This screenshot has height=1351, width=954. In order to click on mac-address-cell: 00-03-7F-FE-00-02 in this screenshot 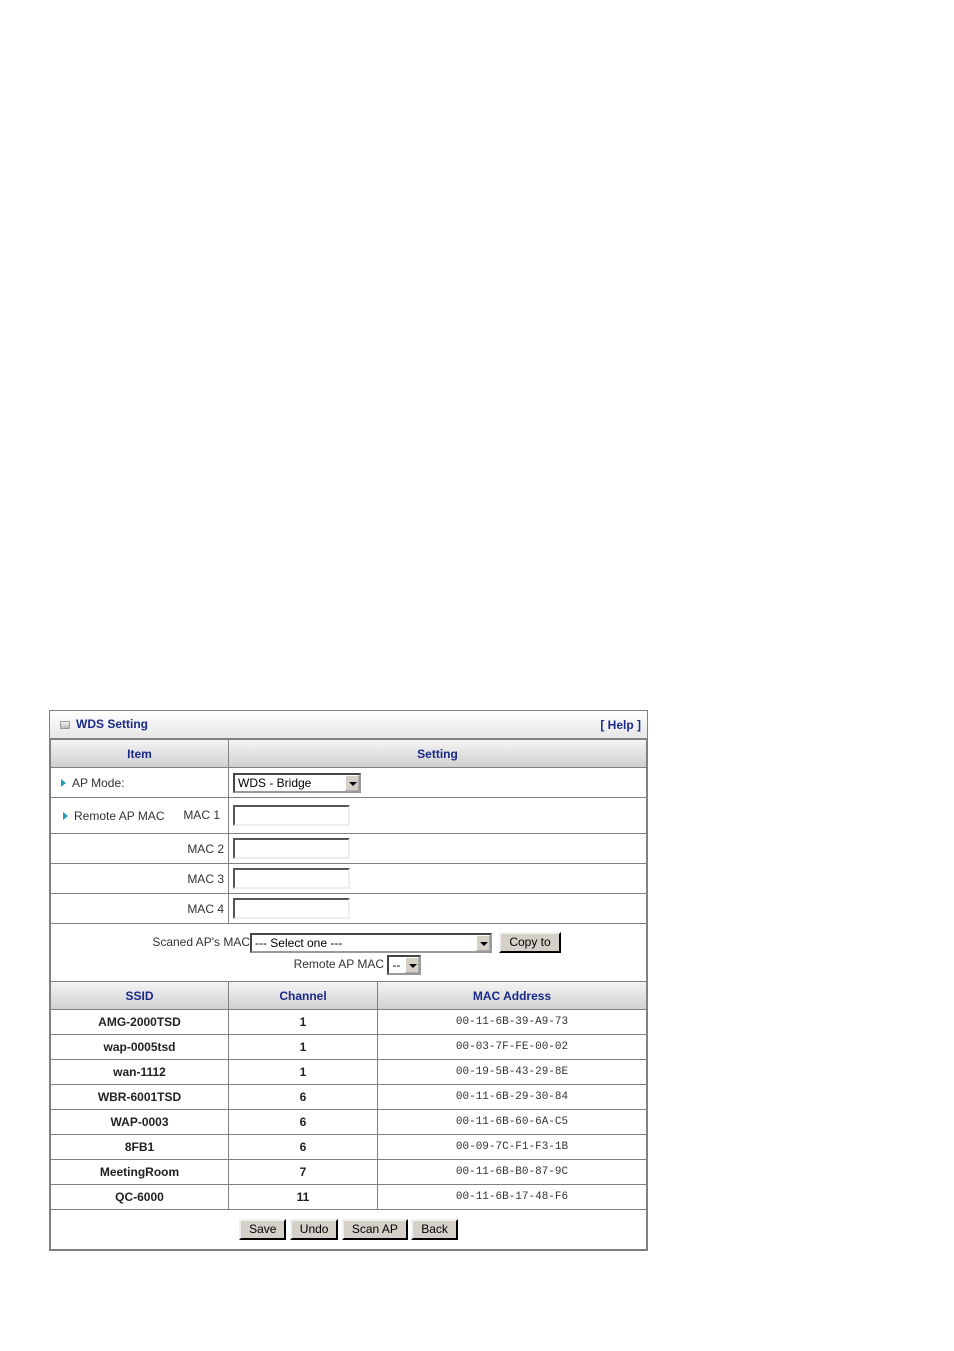, I will do `click(512, 1047)`.